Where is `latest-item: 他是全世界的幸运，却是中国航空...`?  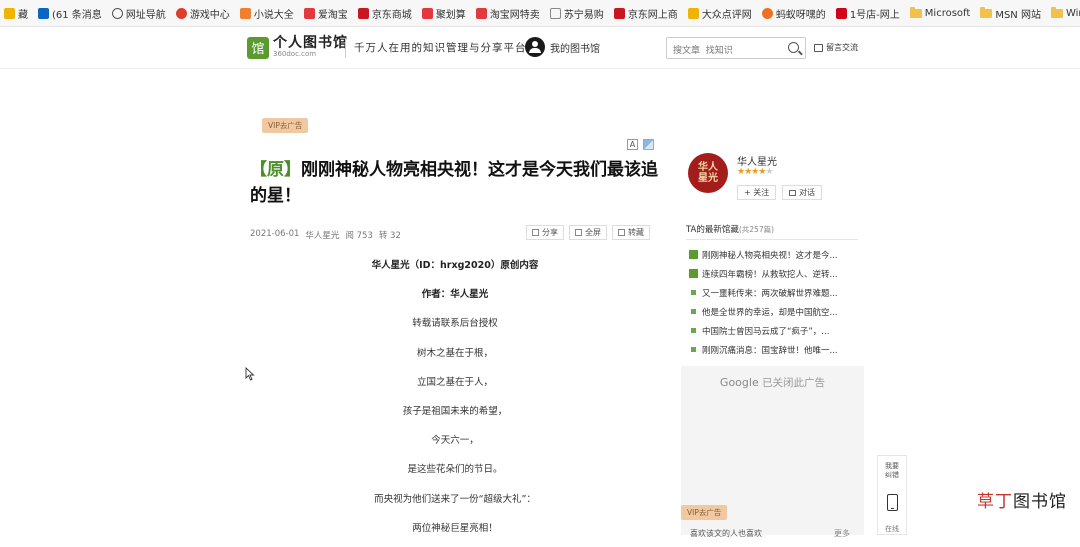 latest-item: 他是全世界的幸运，却是中国航空... is located at coordinates (769, 311).